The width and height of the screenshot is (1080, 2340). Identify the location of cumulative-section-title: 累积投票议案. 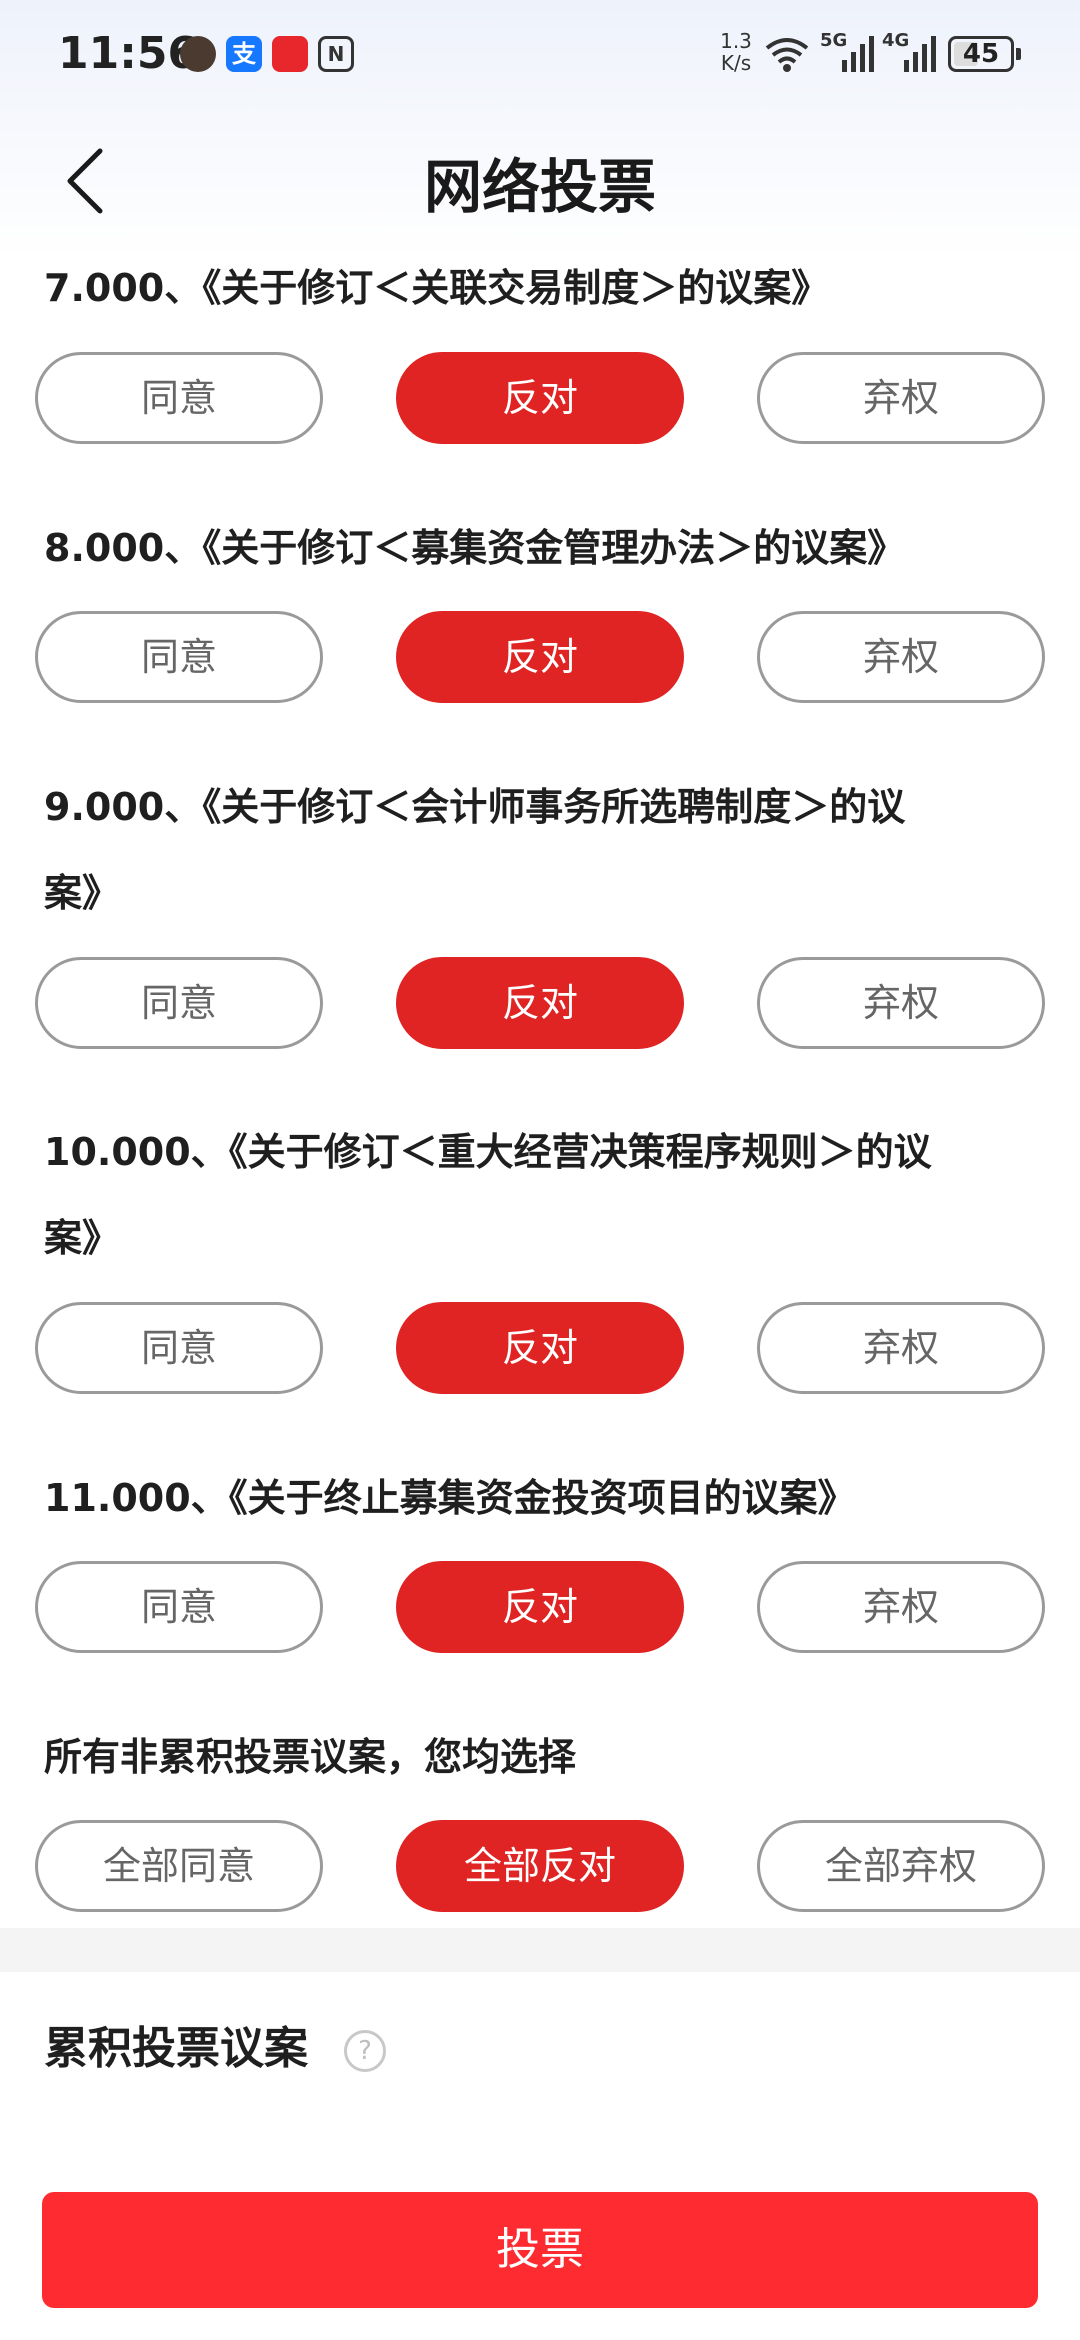
(176, 2048).